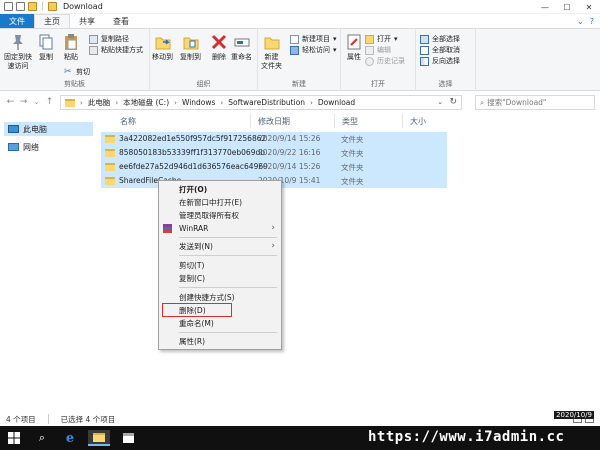 The image size is (600, 450). What do you see at coordinates (220, 341) in the screenshot?
I see `menu-item-properties: 属性(R)` at bounding box center [220, 341].